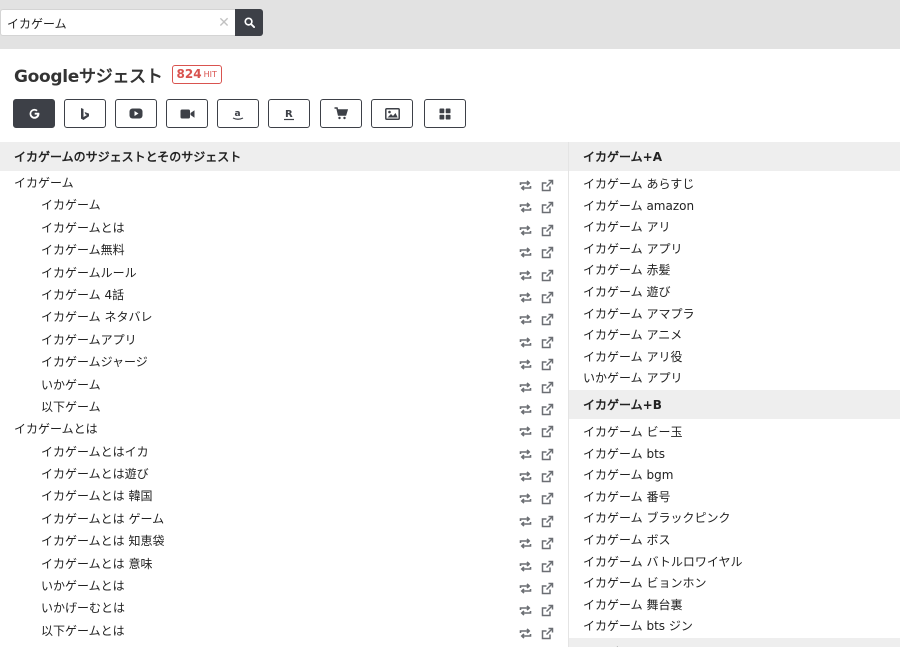 Image resolution: width=900 pixels, height=647 pixels. What do you see at coordinates (734, 335) in the screenshot?
I see `alphabet-suggest-item: イカゲーム アニメ` at bounding box center [734, 335].